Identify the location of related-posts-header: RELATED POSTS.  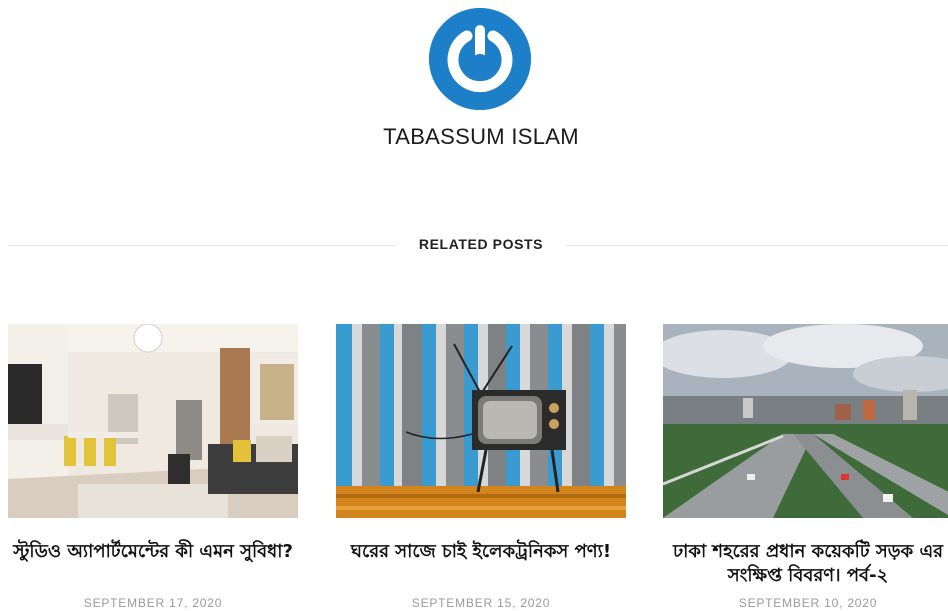
(474, 245).